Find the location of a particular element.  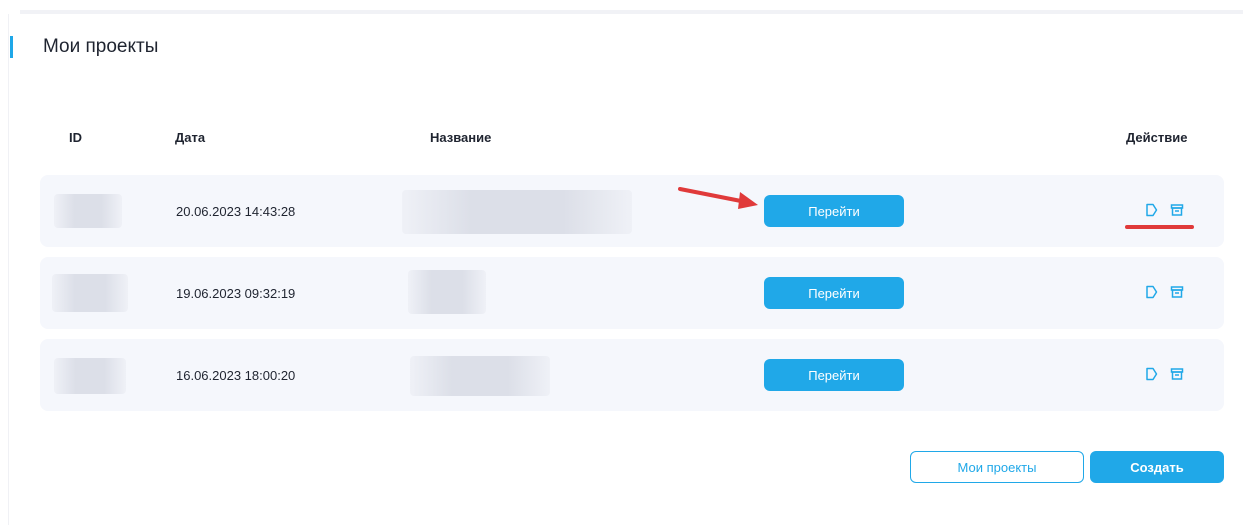

page-title: Мои проекты is located at coordinates (101, 46).